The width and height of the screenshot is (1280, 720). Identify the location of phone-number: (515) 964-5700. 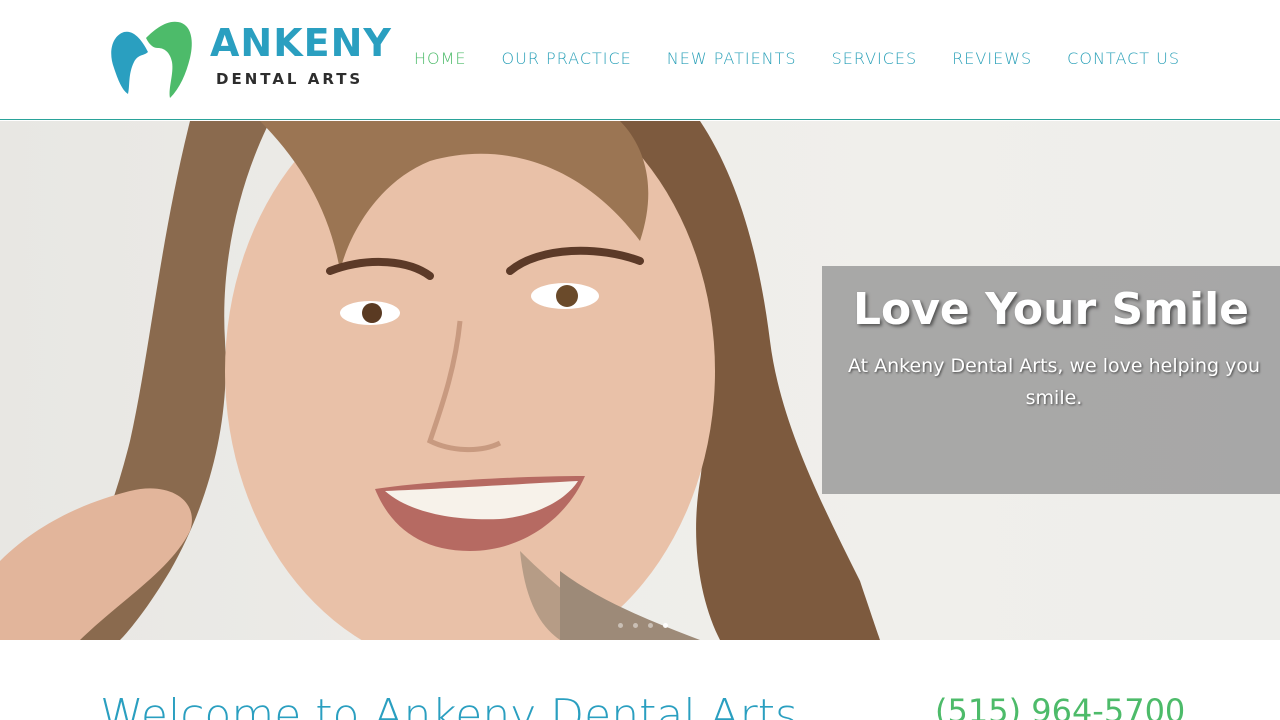
(1060, 706).